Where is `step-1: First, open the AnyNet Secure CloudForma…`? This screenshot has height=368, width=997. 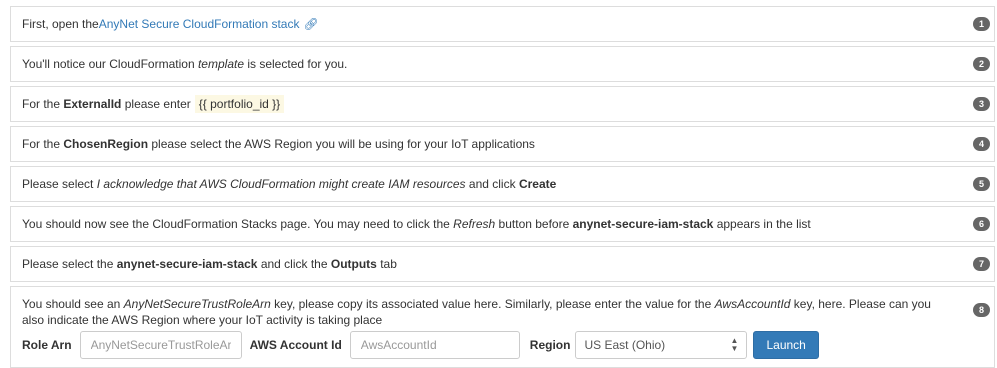
step-1: First, open the AnyNet Secure CloudForma… is located at coordinates (502, 24).